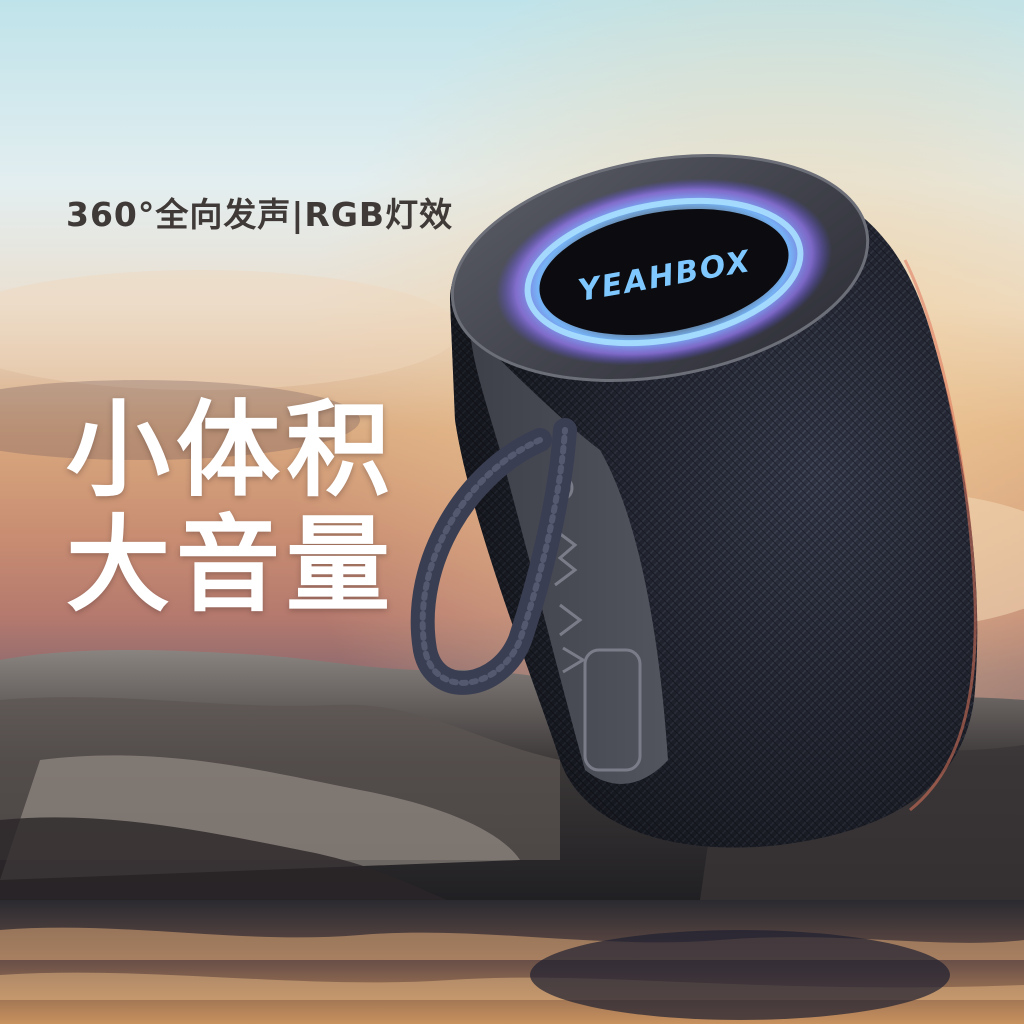  I want to click on headline-line-2: 大音量, so click(231, 565).